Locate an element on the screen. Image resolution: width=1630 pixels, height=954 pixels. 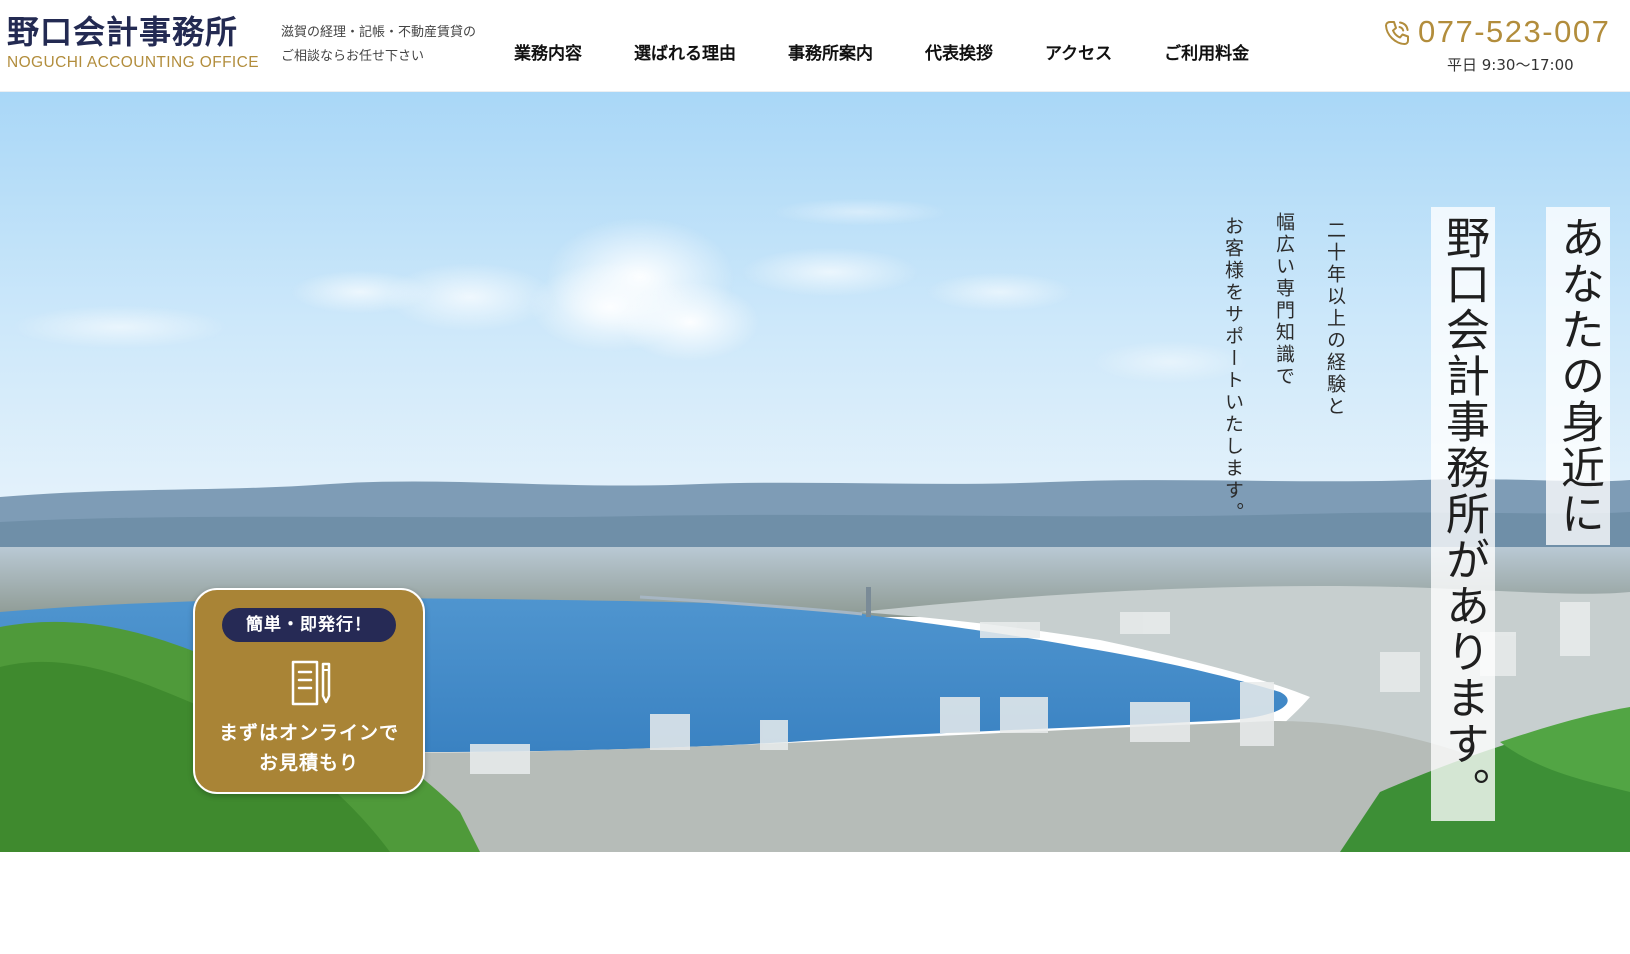
hero-catch-top: あなたの身近に is located at coordinates (1578, 376).